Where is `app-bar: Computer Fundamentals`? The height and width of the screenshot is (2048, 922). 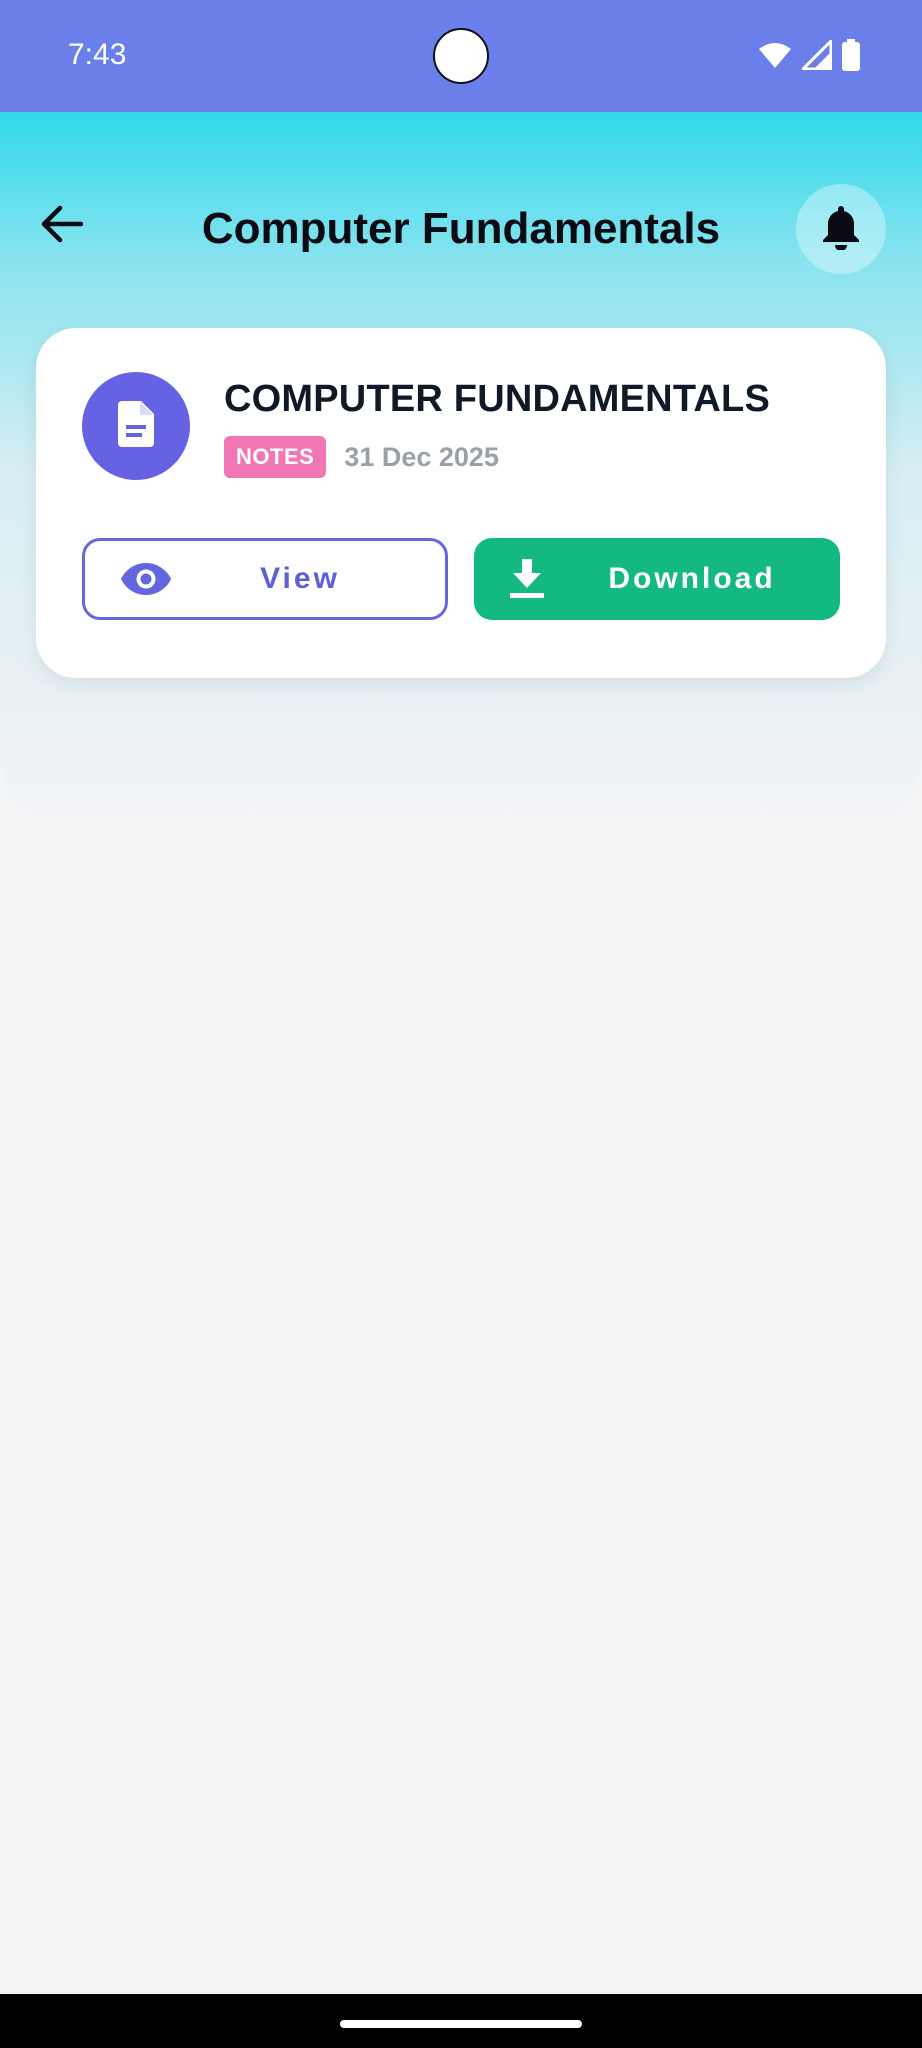
app-bar: Computer Fundamentals is located at coordinates (461, 230).